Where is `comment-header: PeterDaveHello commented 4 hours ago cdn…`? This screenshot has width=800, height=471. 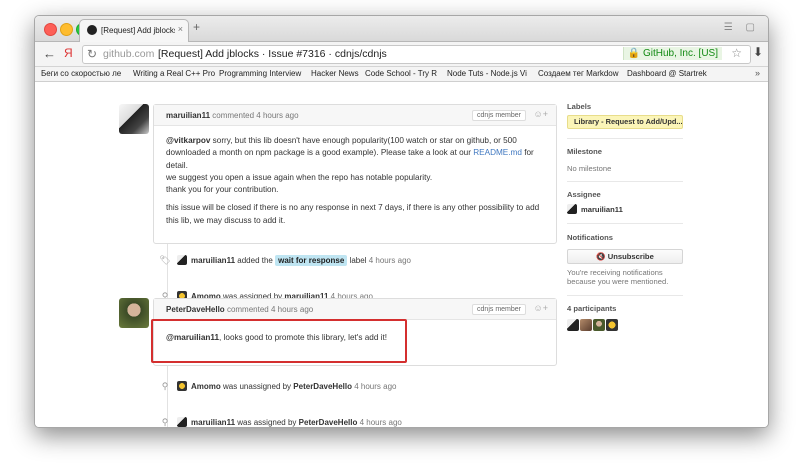 comment-header: PeterDaveHello commented 4 hours ago cdn… is located at coordinates (355, 309).